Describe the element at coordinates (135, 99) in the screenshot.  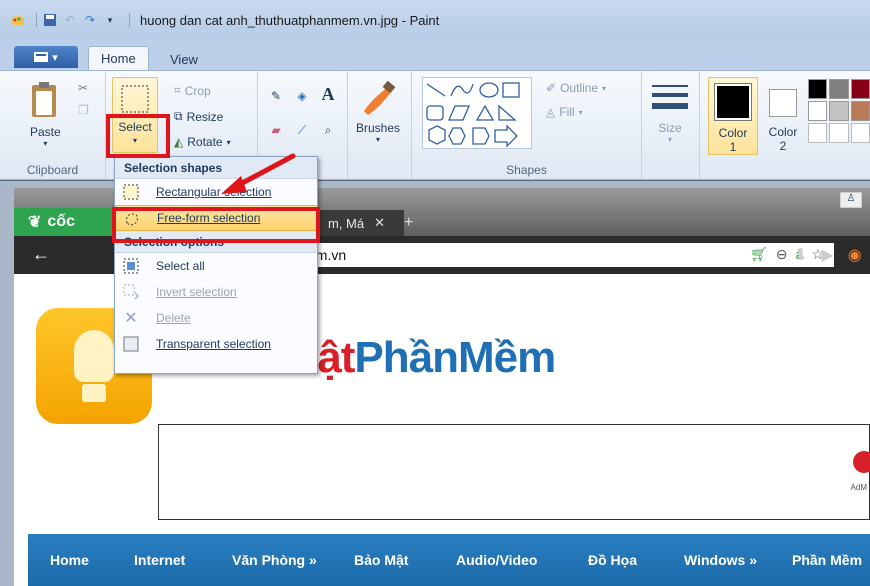
I see `selection-icon` at that location.